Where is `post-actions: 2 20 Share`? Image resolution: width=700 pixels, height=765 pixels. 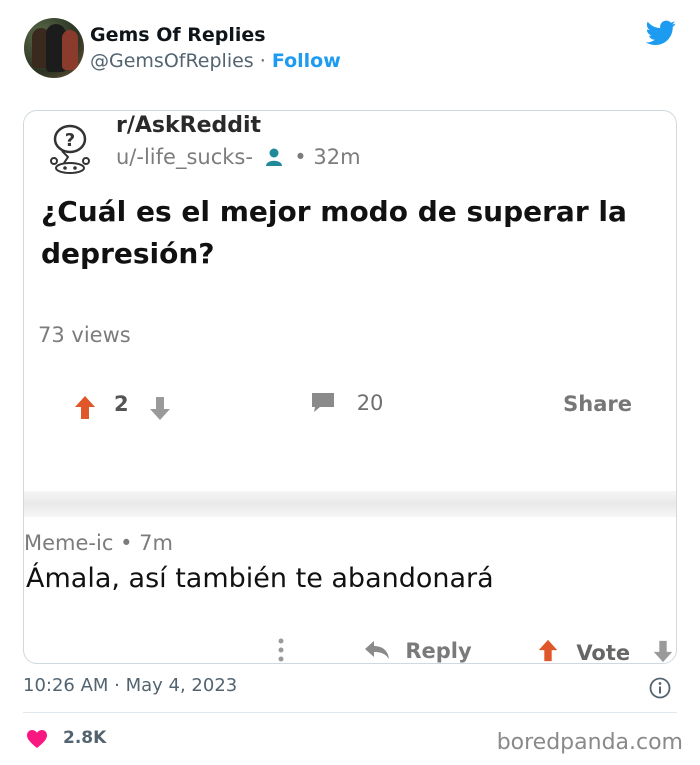 post-actions: 2 20 Share is located at coordinates (350, 406).